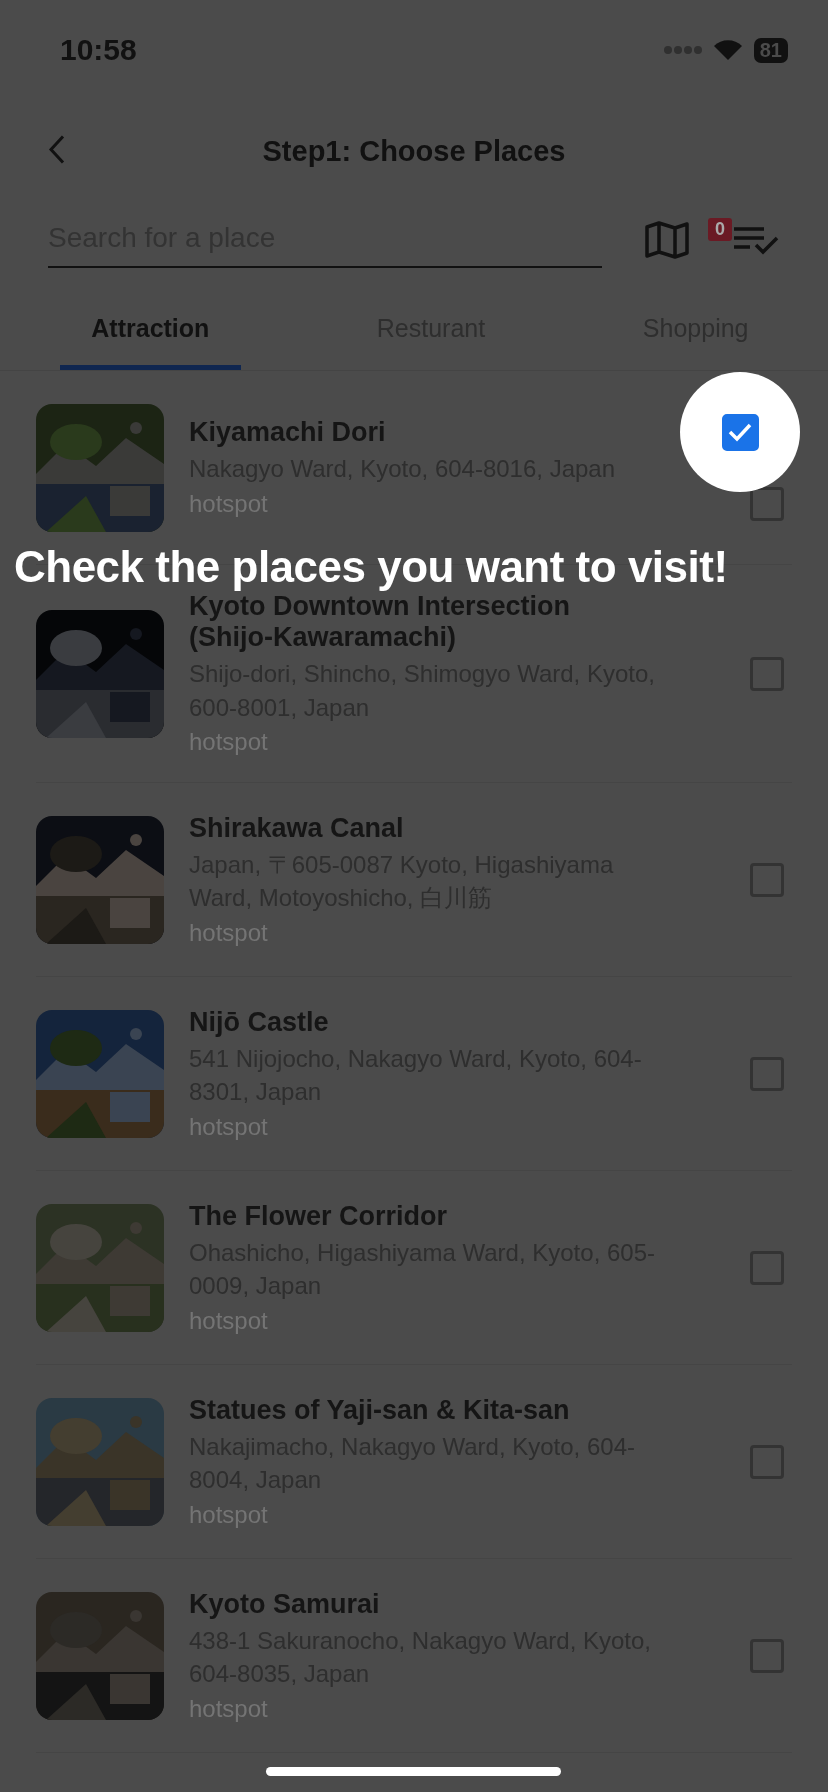 This screenshot has width=828, height=1792. Describe the element at coordinates (414, 151) in the screenshot. I see `page-title: Step1: Choose Places` at that location.